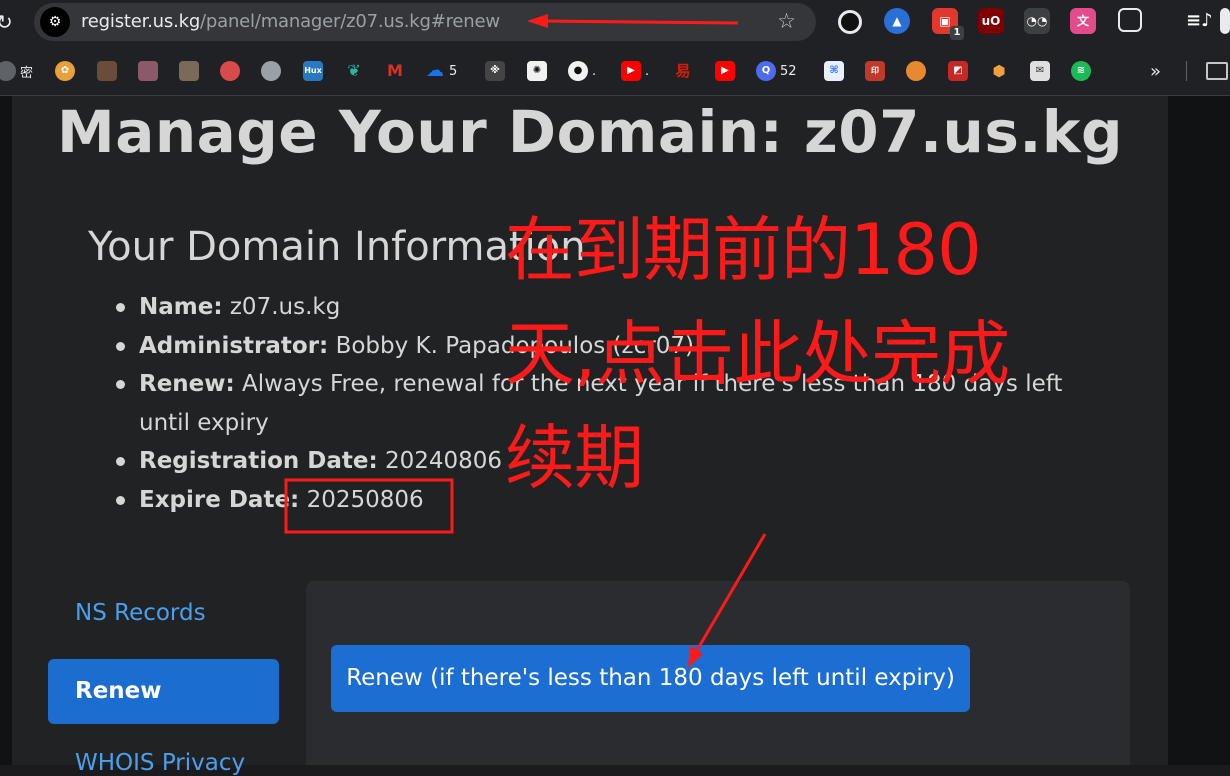 Image resolution: width=1230 pixels, height=776 pixels. I want to click on q-icon: Q, so click(766, 71).